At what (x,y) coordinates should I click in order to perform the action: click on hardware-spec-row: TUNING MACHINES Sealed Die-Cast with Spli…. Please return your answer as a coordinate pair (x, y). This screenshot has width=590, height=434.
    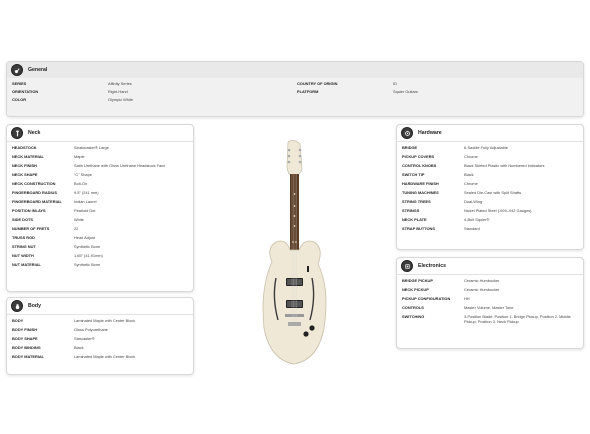
    Looking at the image, I should click on (490, 192).